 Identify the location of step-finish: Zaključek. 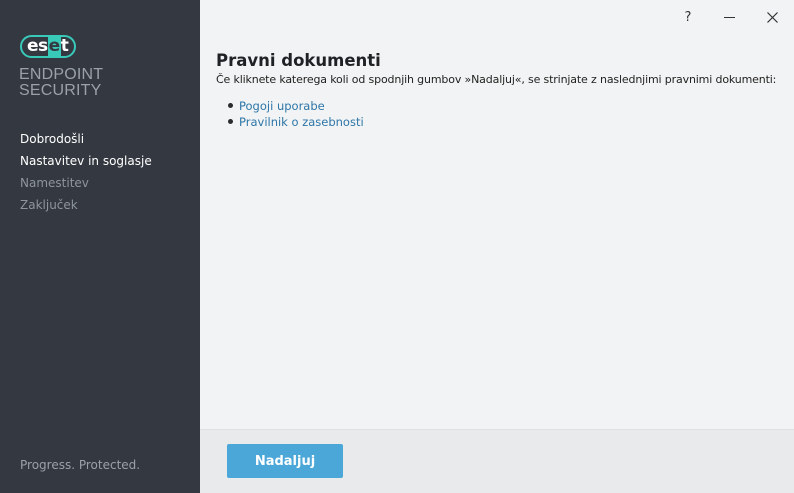
(49, 205).